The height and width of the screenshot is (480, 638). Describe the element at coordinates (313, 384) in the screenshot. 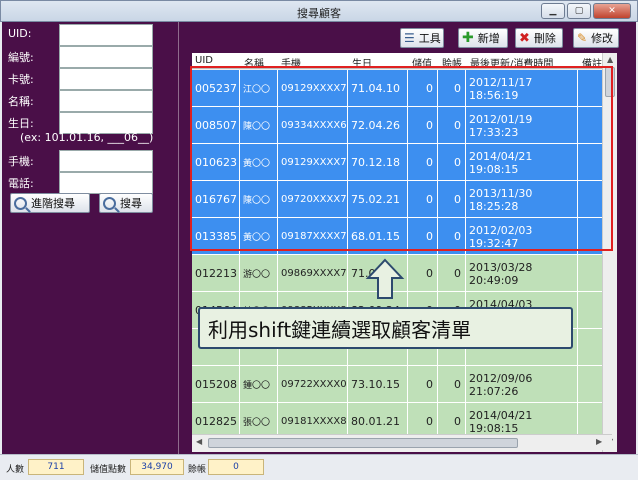

I see `cell-mobile: 09722XXXX0` at that location.